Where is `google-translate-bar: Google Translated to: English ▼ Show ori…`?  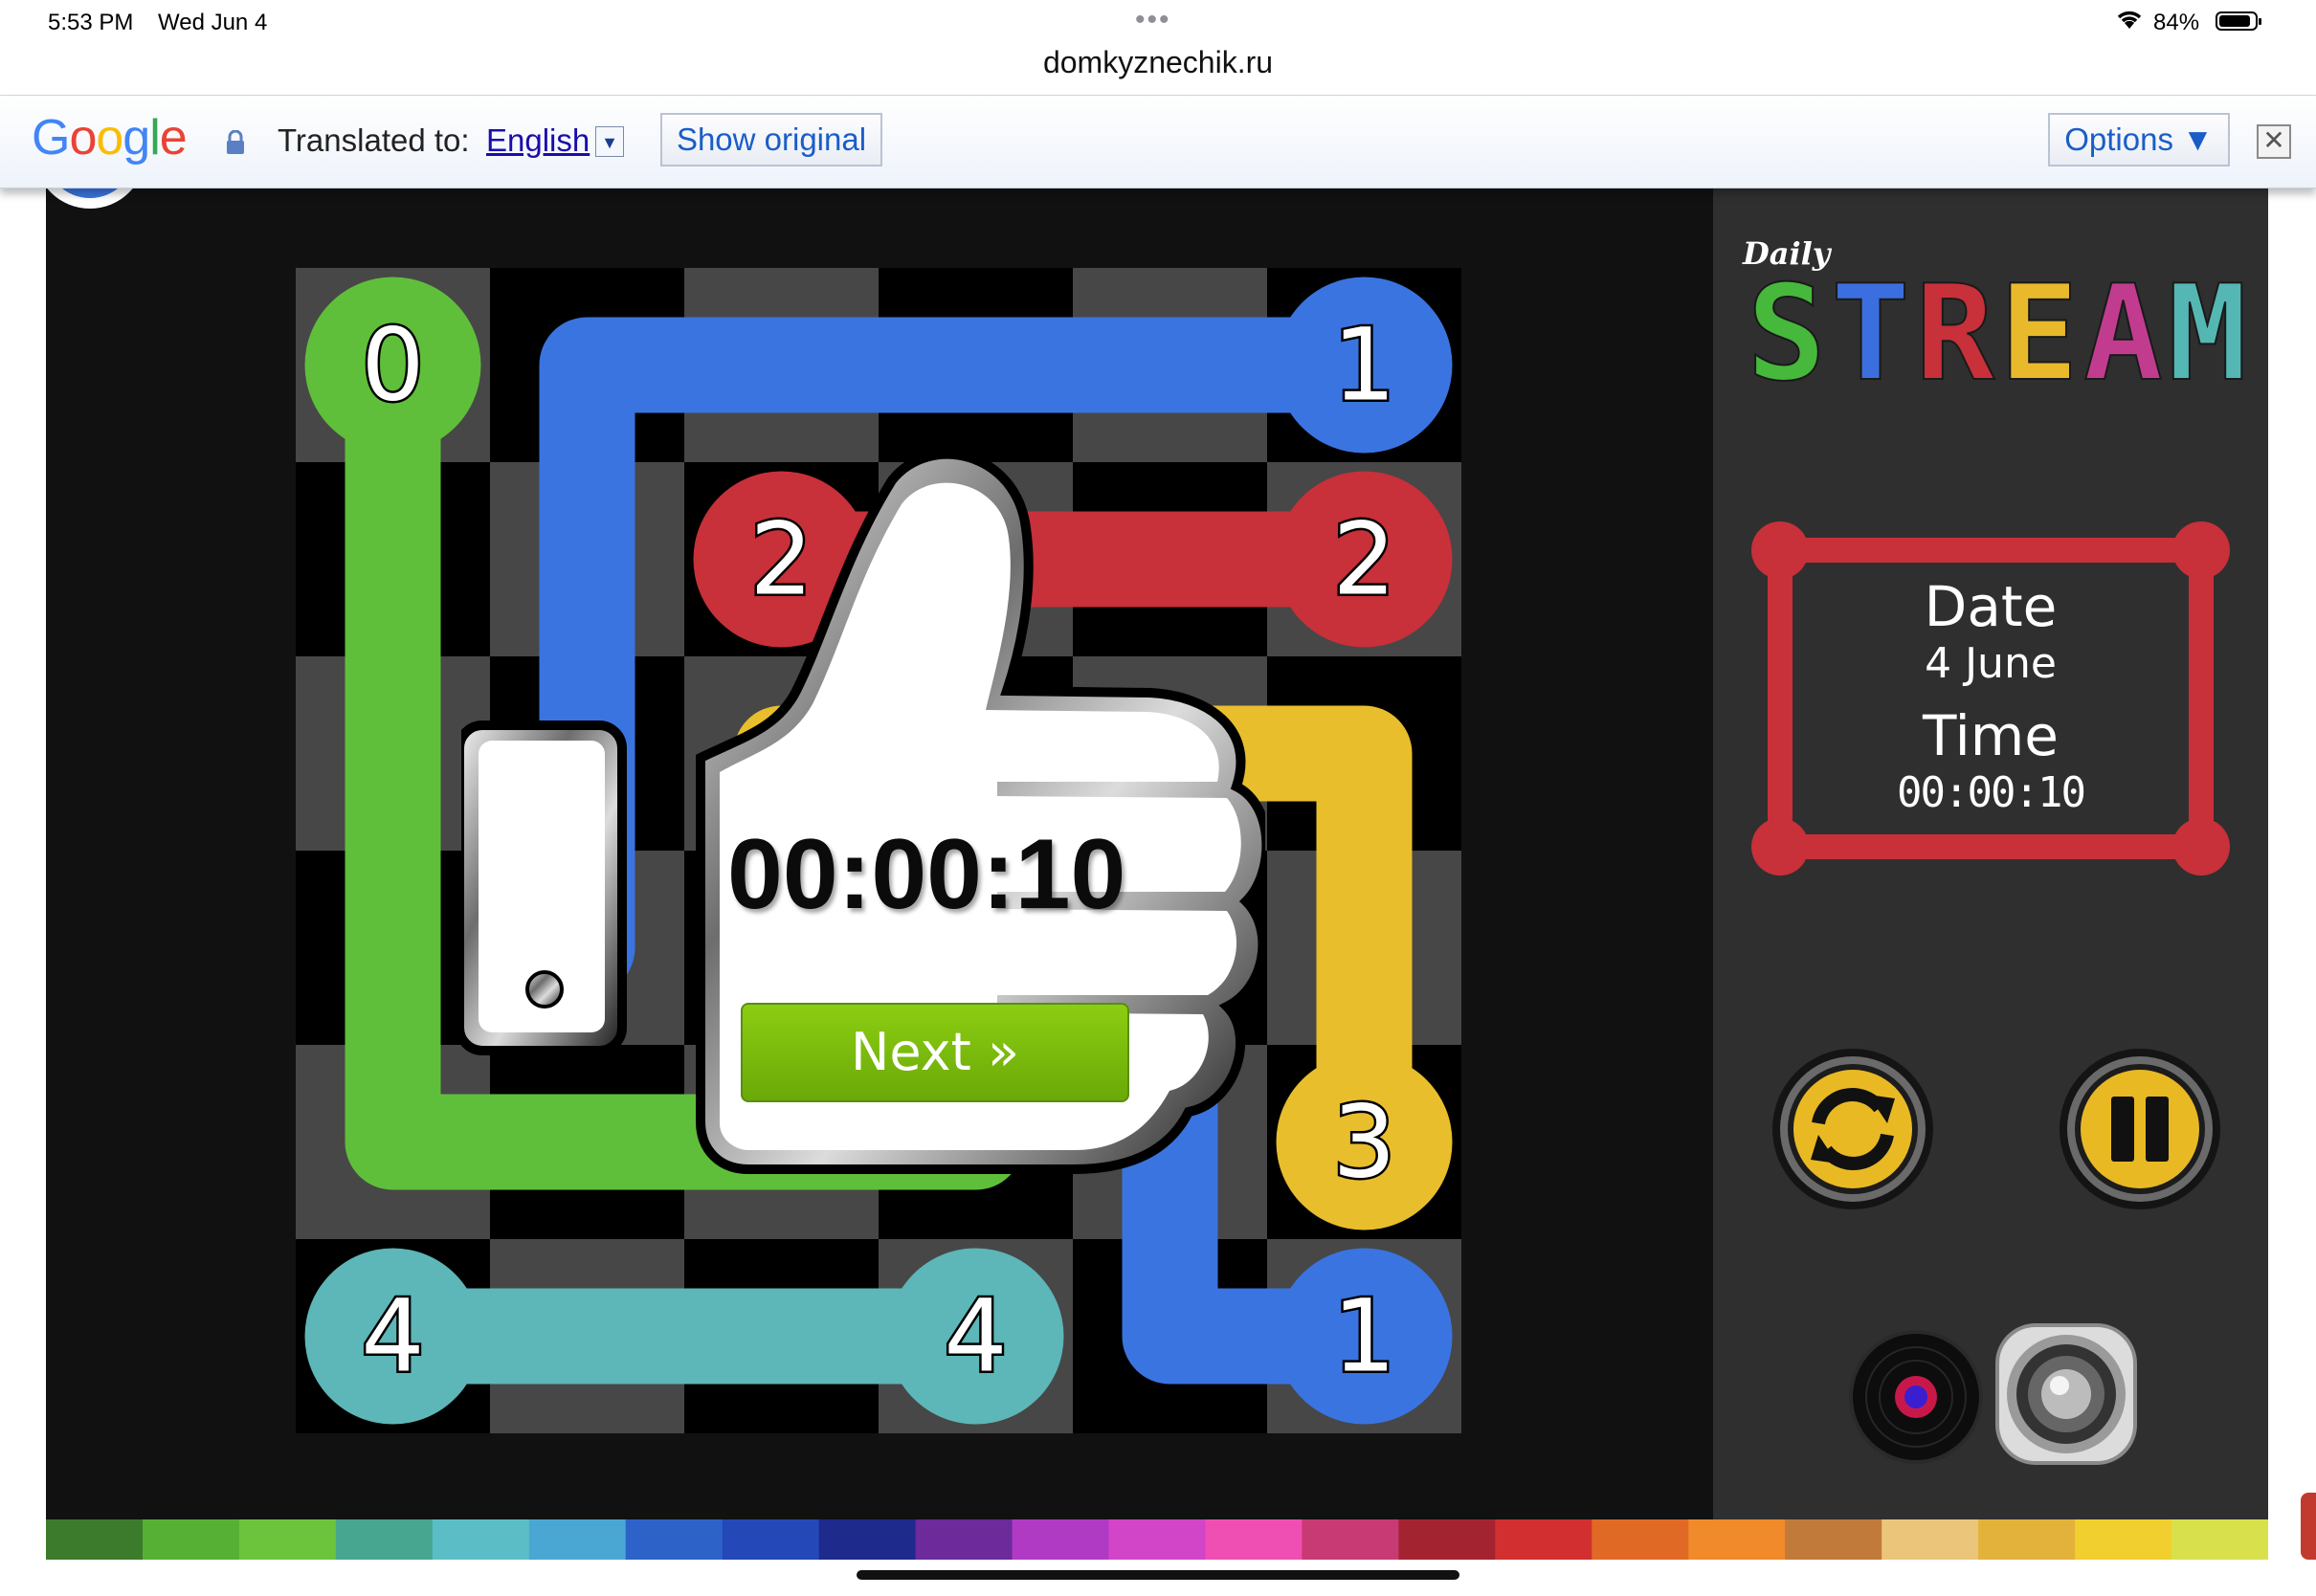
google-translate-bar: Google Translated to: English ▼ Show ori… is located at coordinates (1158, 142).